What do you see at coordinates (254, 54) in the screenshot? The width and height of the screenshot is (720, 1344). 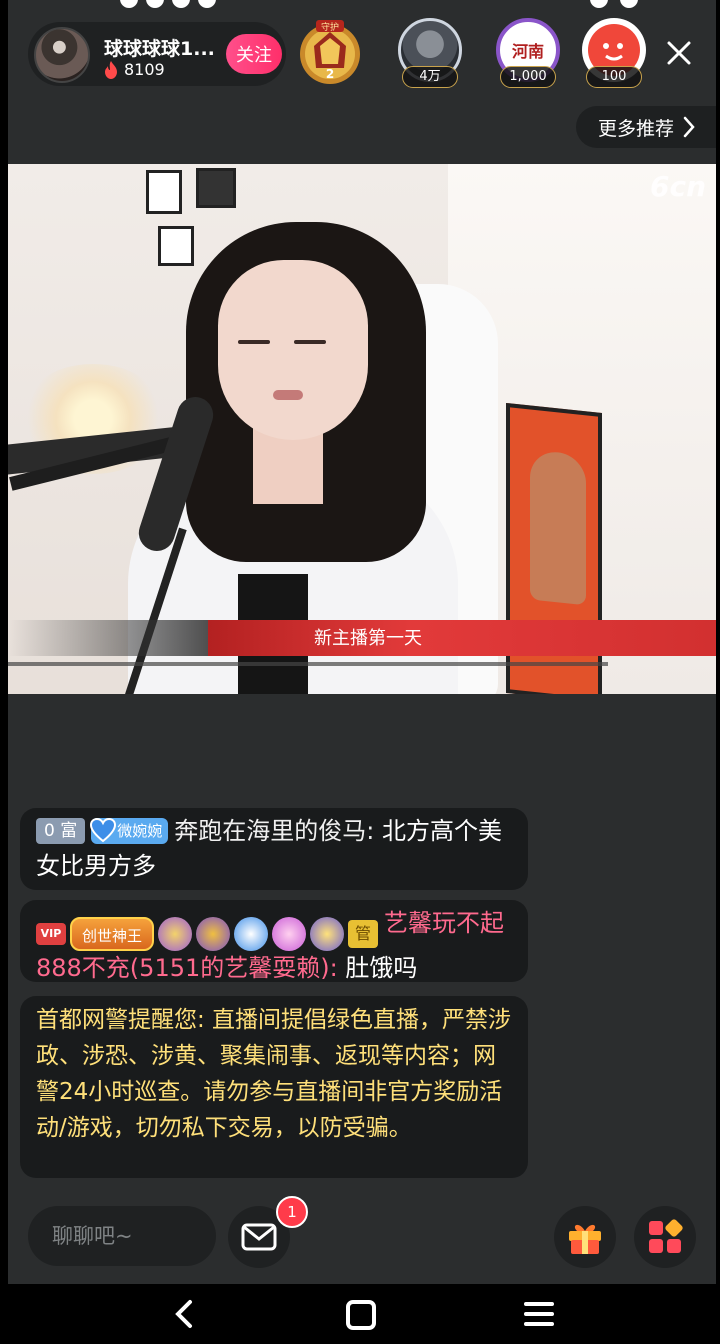 I see `follow-button: 关注` at bounding box center [254, 54].